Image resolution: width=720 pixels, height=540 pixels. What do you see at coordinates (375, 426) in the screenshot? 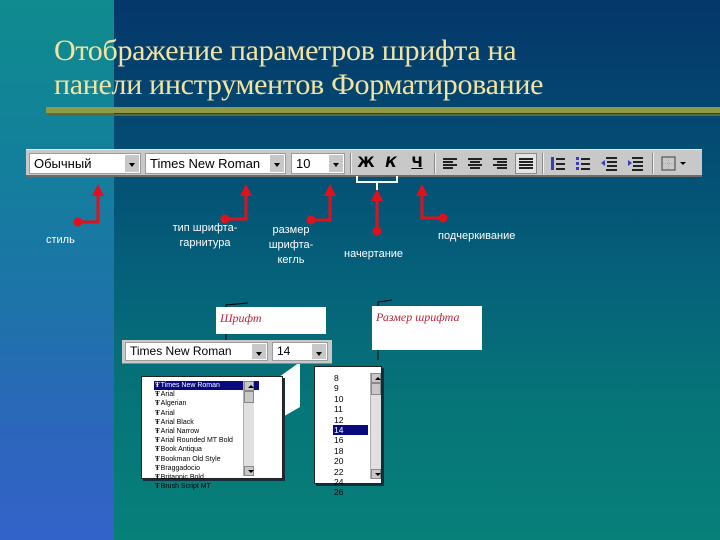
I see `size-list-scrollbar` at bounding box center [375, 426].